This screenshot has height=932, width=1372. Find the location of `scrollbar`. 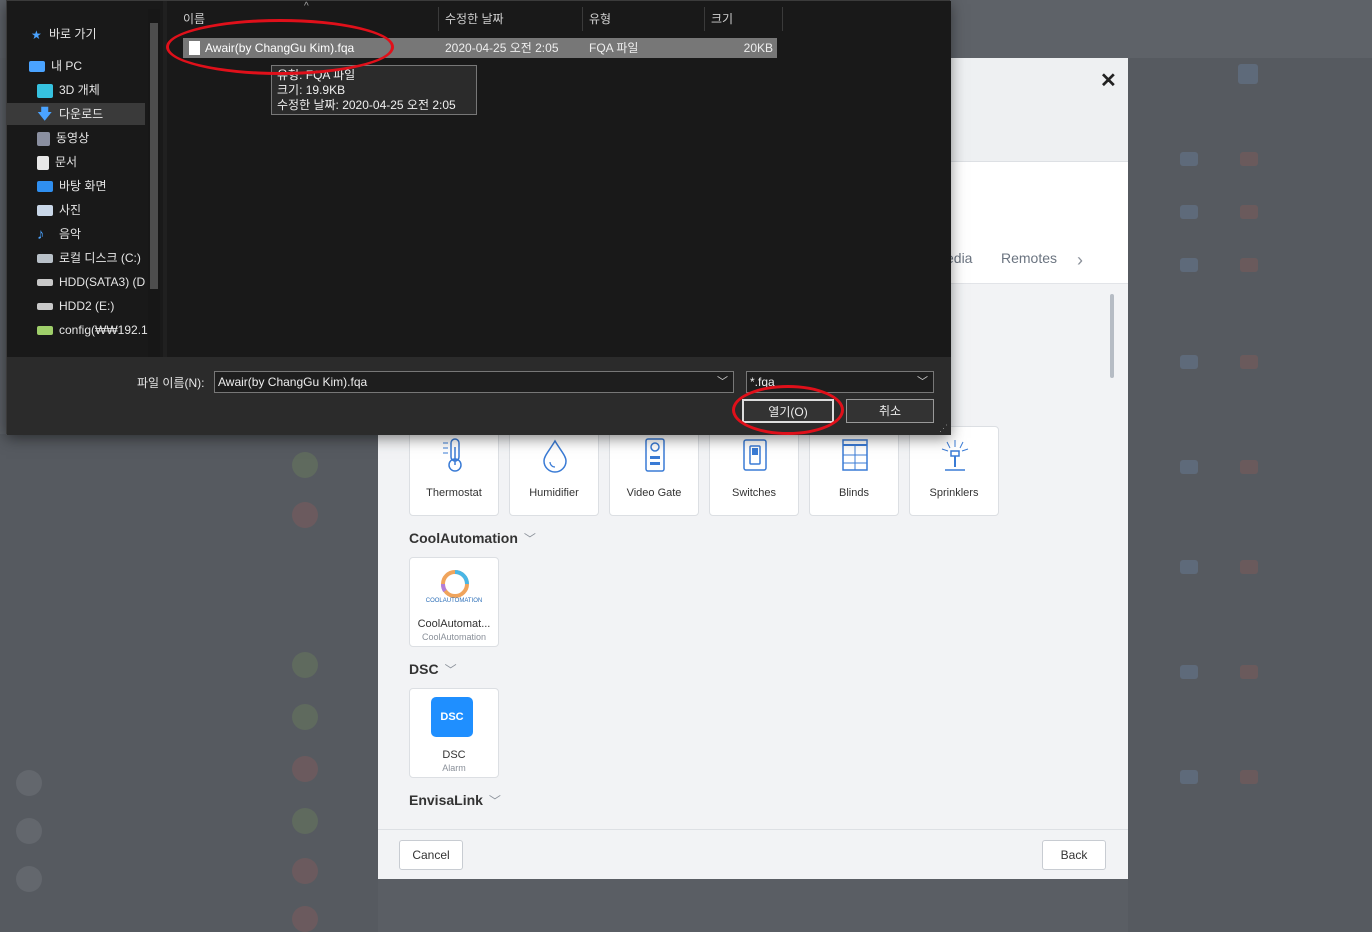

scrollbar is located at coordinates (1112, 336).